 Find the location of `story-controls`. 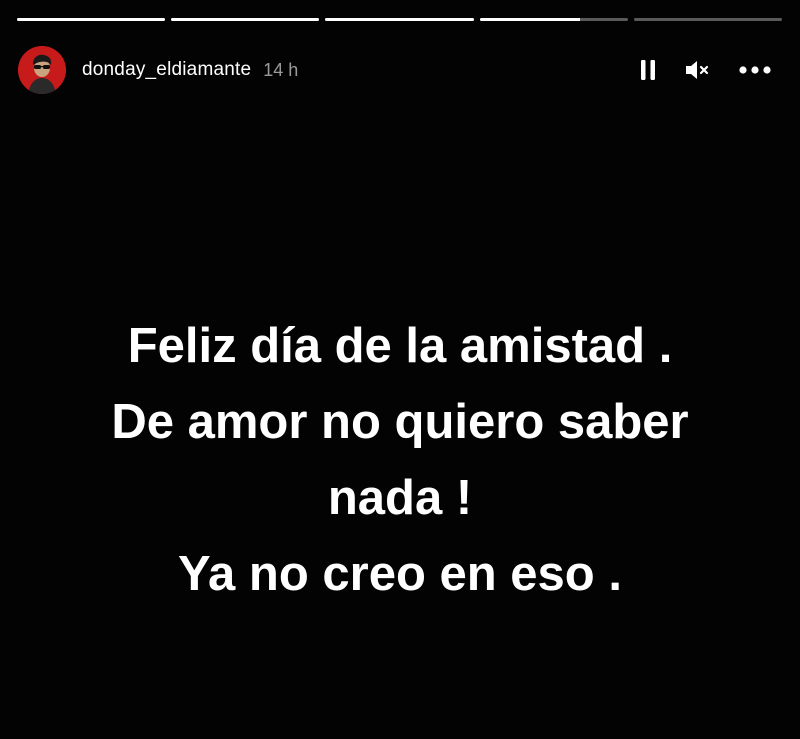

story-controls is located at coordinates (705, 70).